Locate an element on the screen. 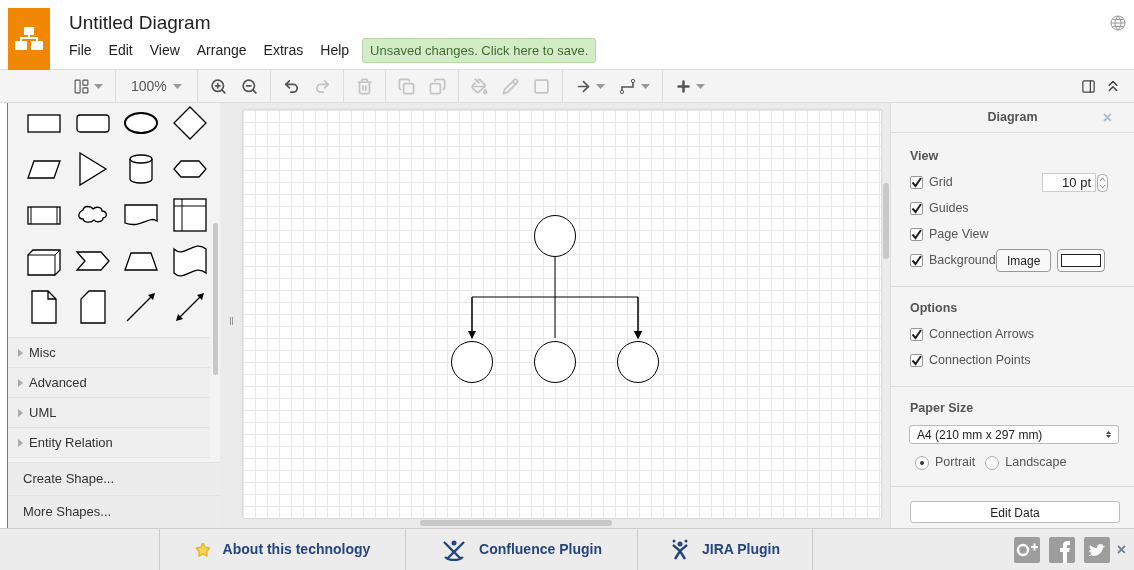 The width and height of the screenshot is (1134, 570). paper-size-select: A4 (210 mm x 297 mm) is located at coordinates (1014, 435).